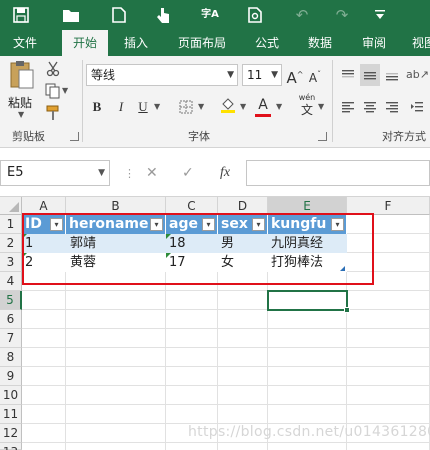 This screenshot has height=450, width=430. I want to click on quick-access-toolbar: 字A ↶ ↷, so click(215, 15).